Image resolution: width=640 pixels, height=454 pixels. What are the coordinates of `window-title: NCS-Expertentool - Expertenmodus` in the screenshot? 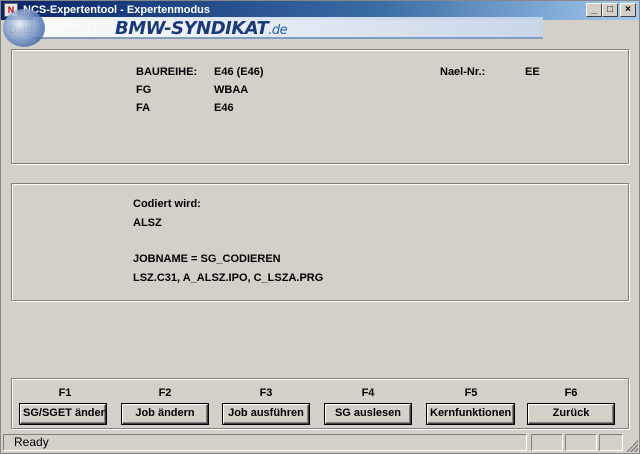 It's located at (117, 10).